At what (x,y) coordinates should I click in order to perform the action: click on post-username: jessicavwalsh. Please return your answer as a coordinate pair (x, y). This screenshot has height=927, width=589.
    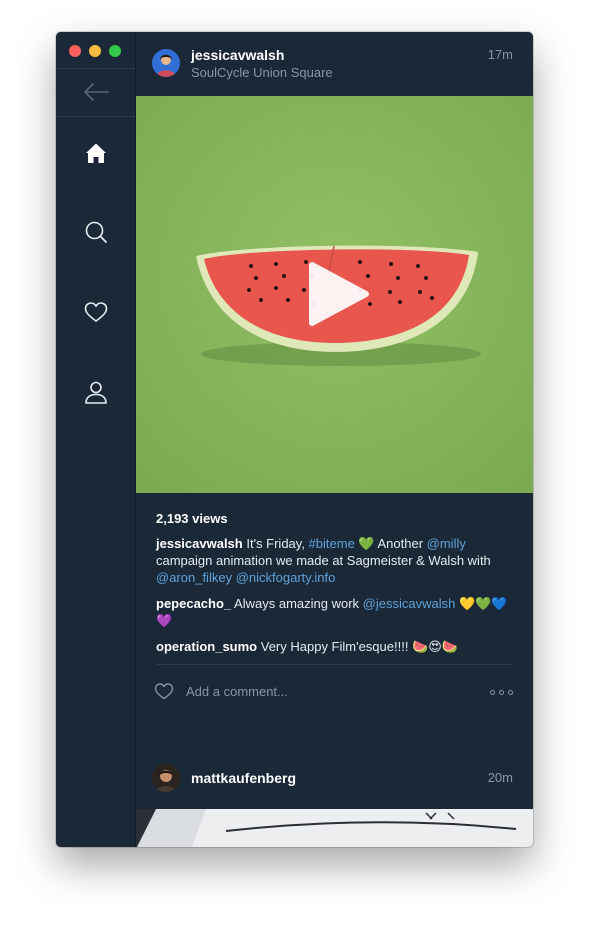
    Looking at the image, I should click on (237, 55).